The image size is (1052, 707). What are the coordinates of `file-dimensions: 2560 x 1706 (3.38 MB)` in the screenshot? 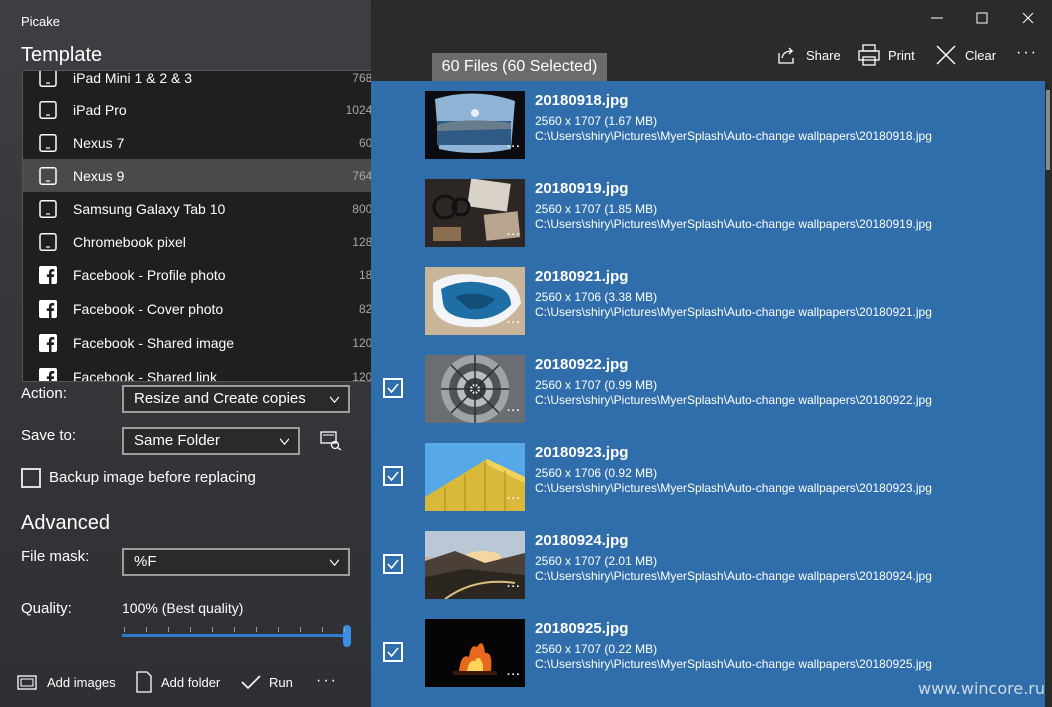 It's located at (596, 297).